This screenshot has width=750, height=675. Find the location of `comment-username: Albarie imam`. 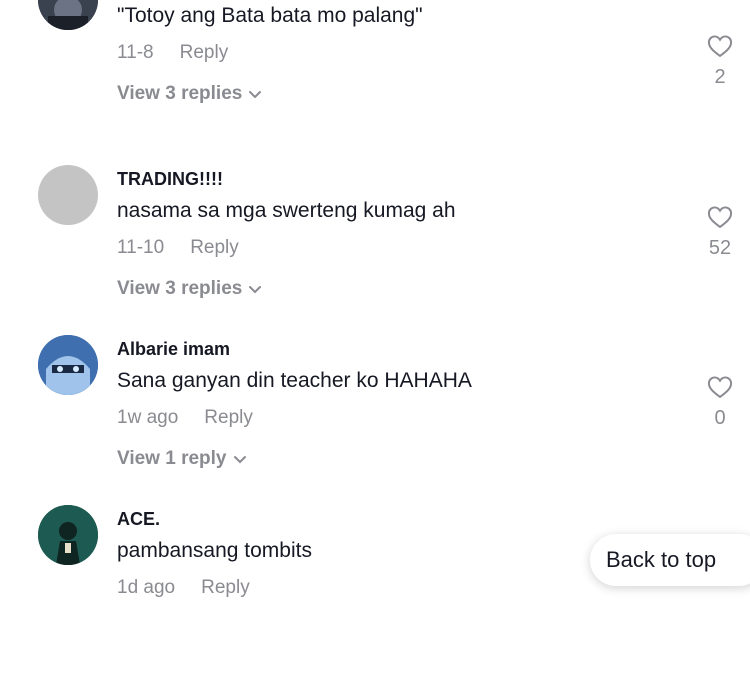

comment-username: Albarie imam is located at coordinates (173, 349).